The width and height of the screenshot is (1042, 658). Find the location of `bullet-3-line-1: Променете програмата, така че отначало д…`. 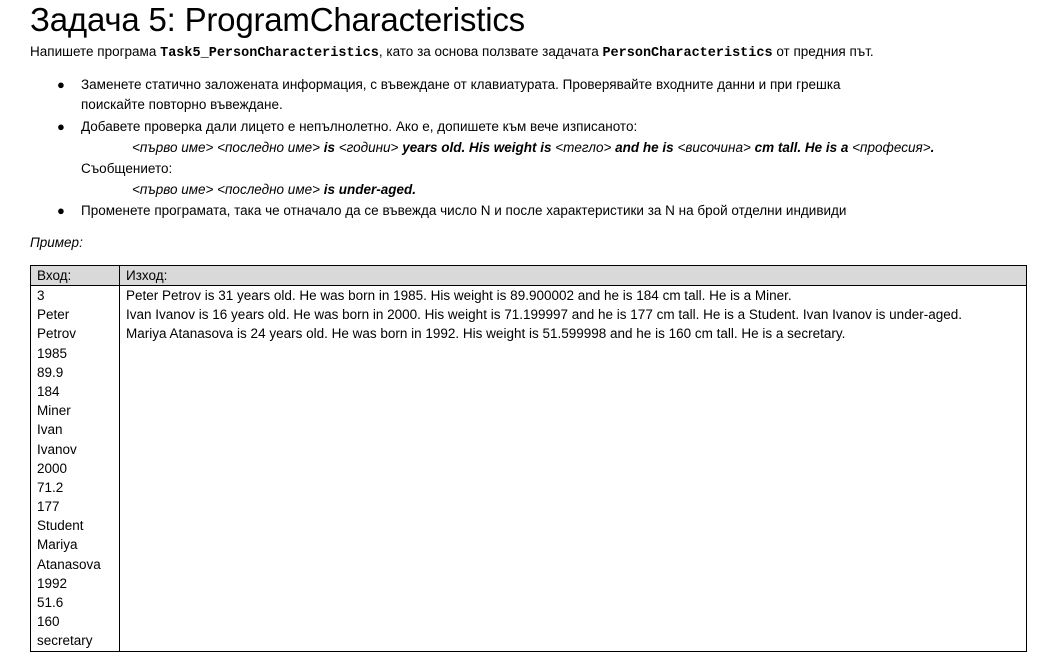

bullet-3-line-1: Променете програмата, така че отначало д… is located at coordinates (464, 210).